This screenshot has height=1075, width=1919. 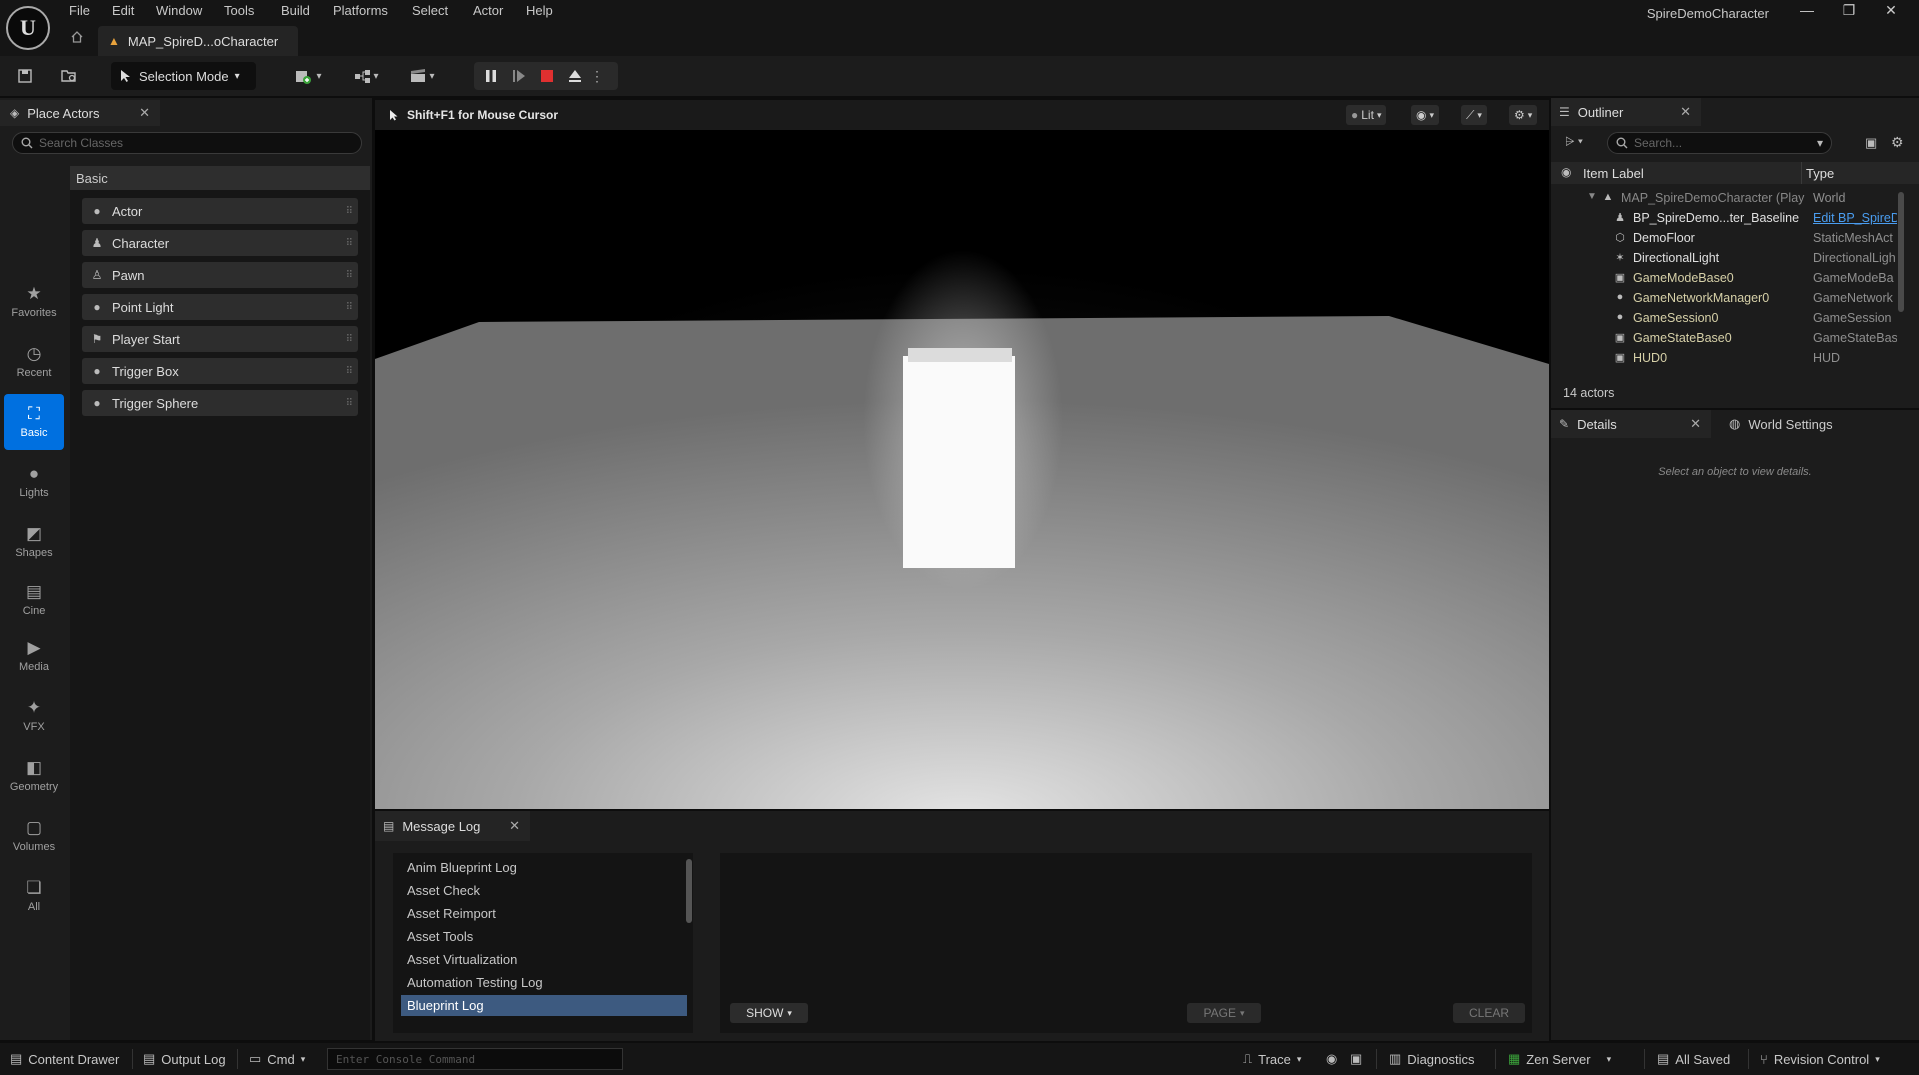 What do you see at coordinates (544, 867) in the screenshot?
I see `log-category-item: Anim Blueprint Log` at bounding box center [544, 867].